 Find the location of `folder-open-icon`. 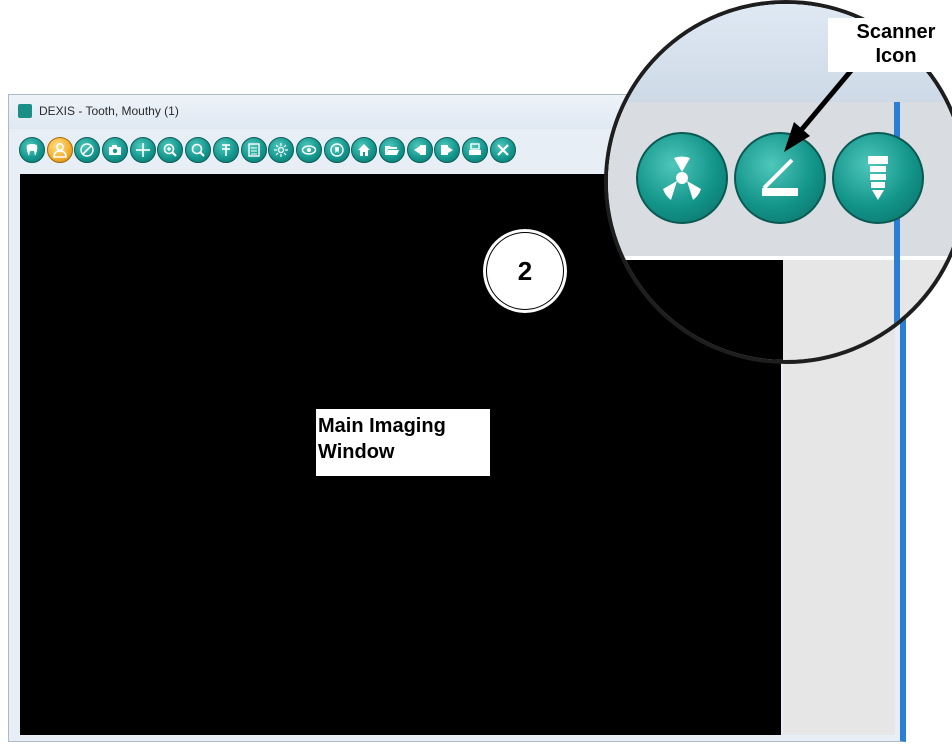

folder-open-icon is located at coordinates (391, 150).